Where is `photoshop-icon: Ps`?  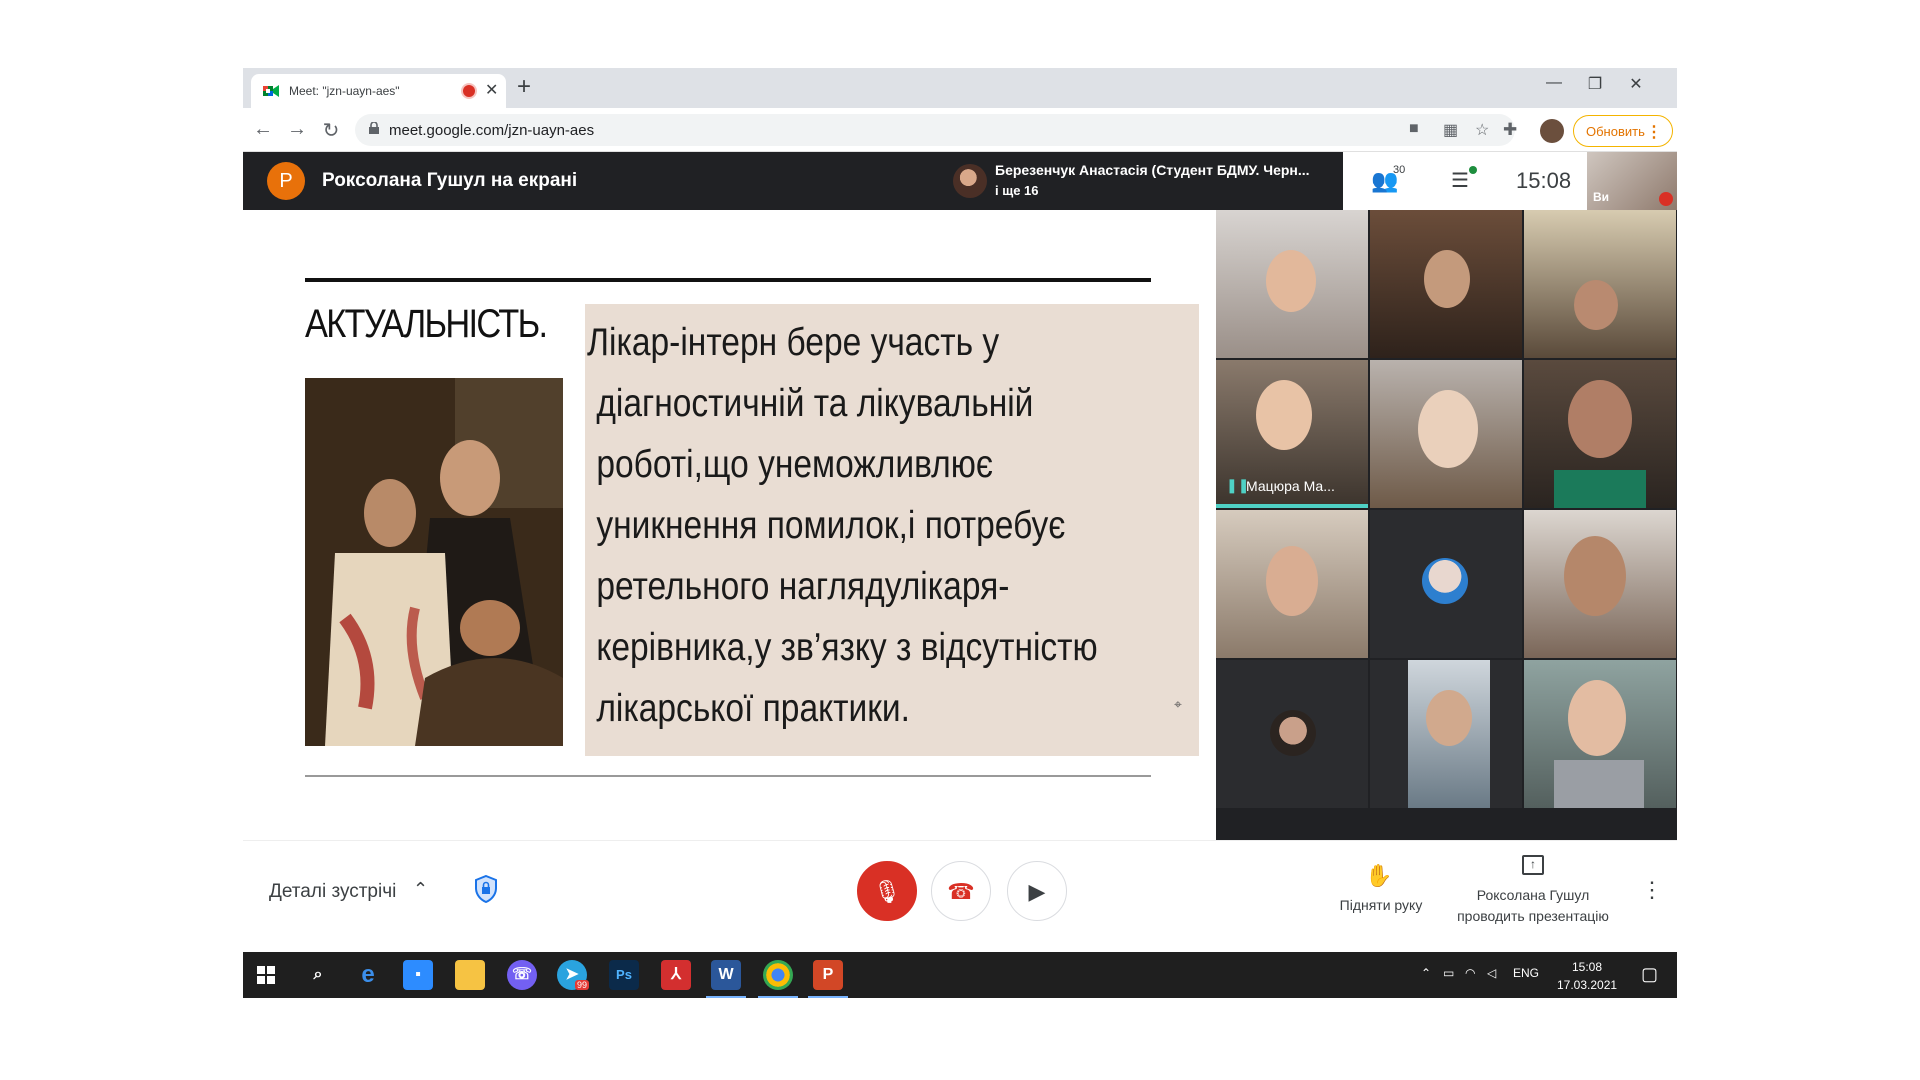
photoshop-icon: Ps is located at coordinates (624, 975).